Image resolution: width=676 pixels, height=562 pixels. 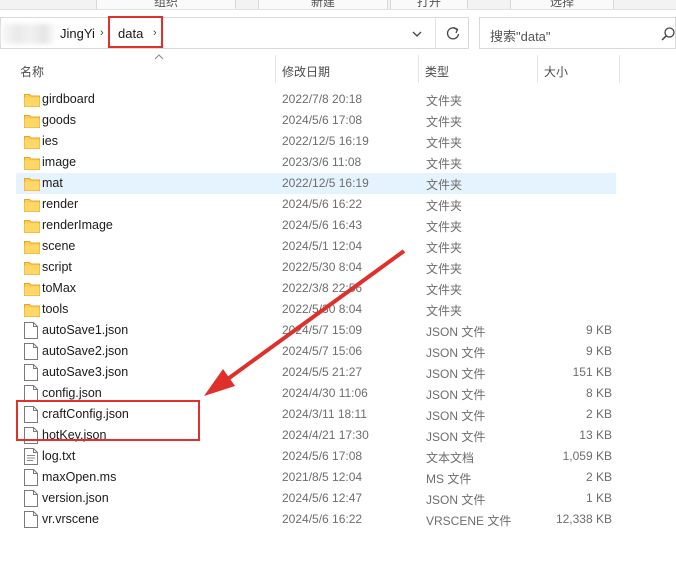 What do you see at coordinates (324, 414) in the screenshot?
I see `file-date: 2024/3/11 18:11` at bounding box center [324, 414].